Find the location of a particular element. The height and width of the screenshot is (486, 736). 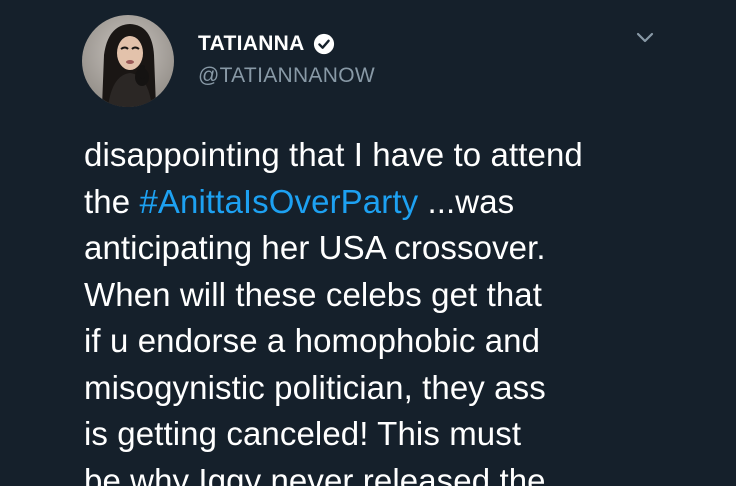

avatar is located at coordinates (128, 61).